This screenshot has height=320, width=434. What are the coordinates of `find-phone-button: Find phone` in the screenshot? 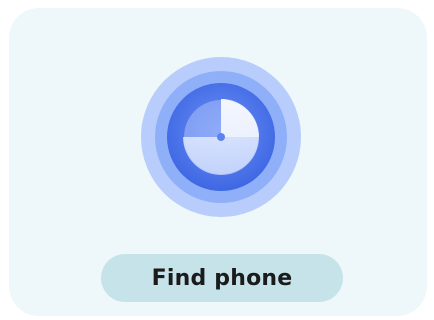 It's located at (222, 278).